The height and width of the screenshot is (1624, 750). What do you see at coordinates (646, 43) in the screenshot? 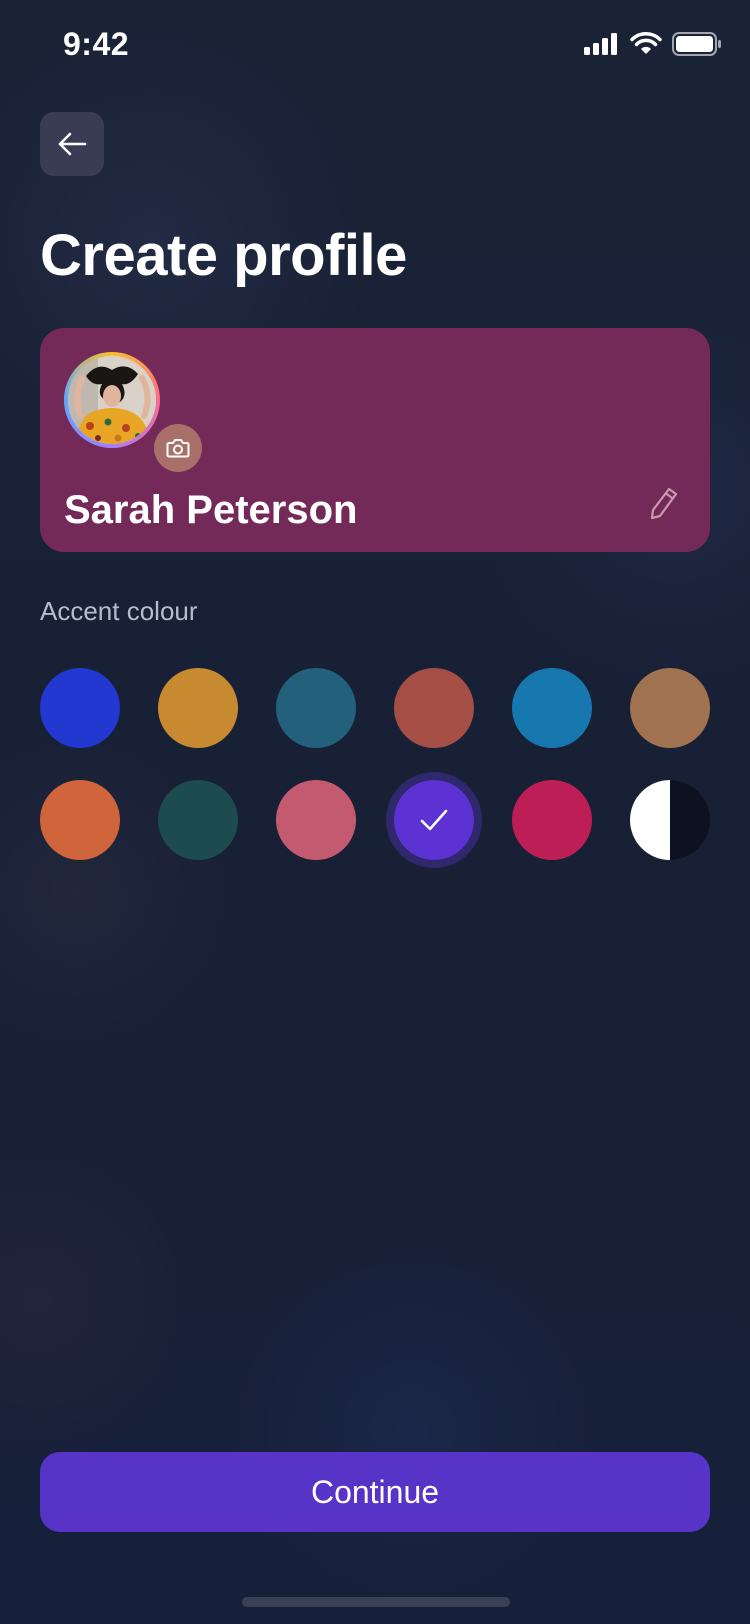
I see `wifi-icon` at bounding box center [646, 43].